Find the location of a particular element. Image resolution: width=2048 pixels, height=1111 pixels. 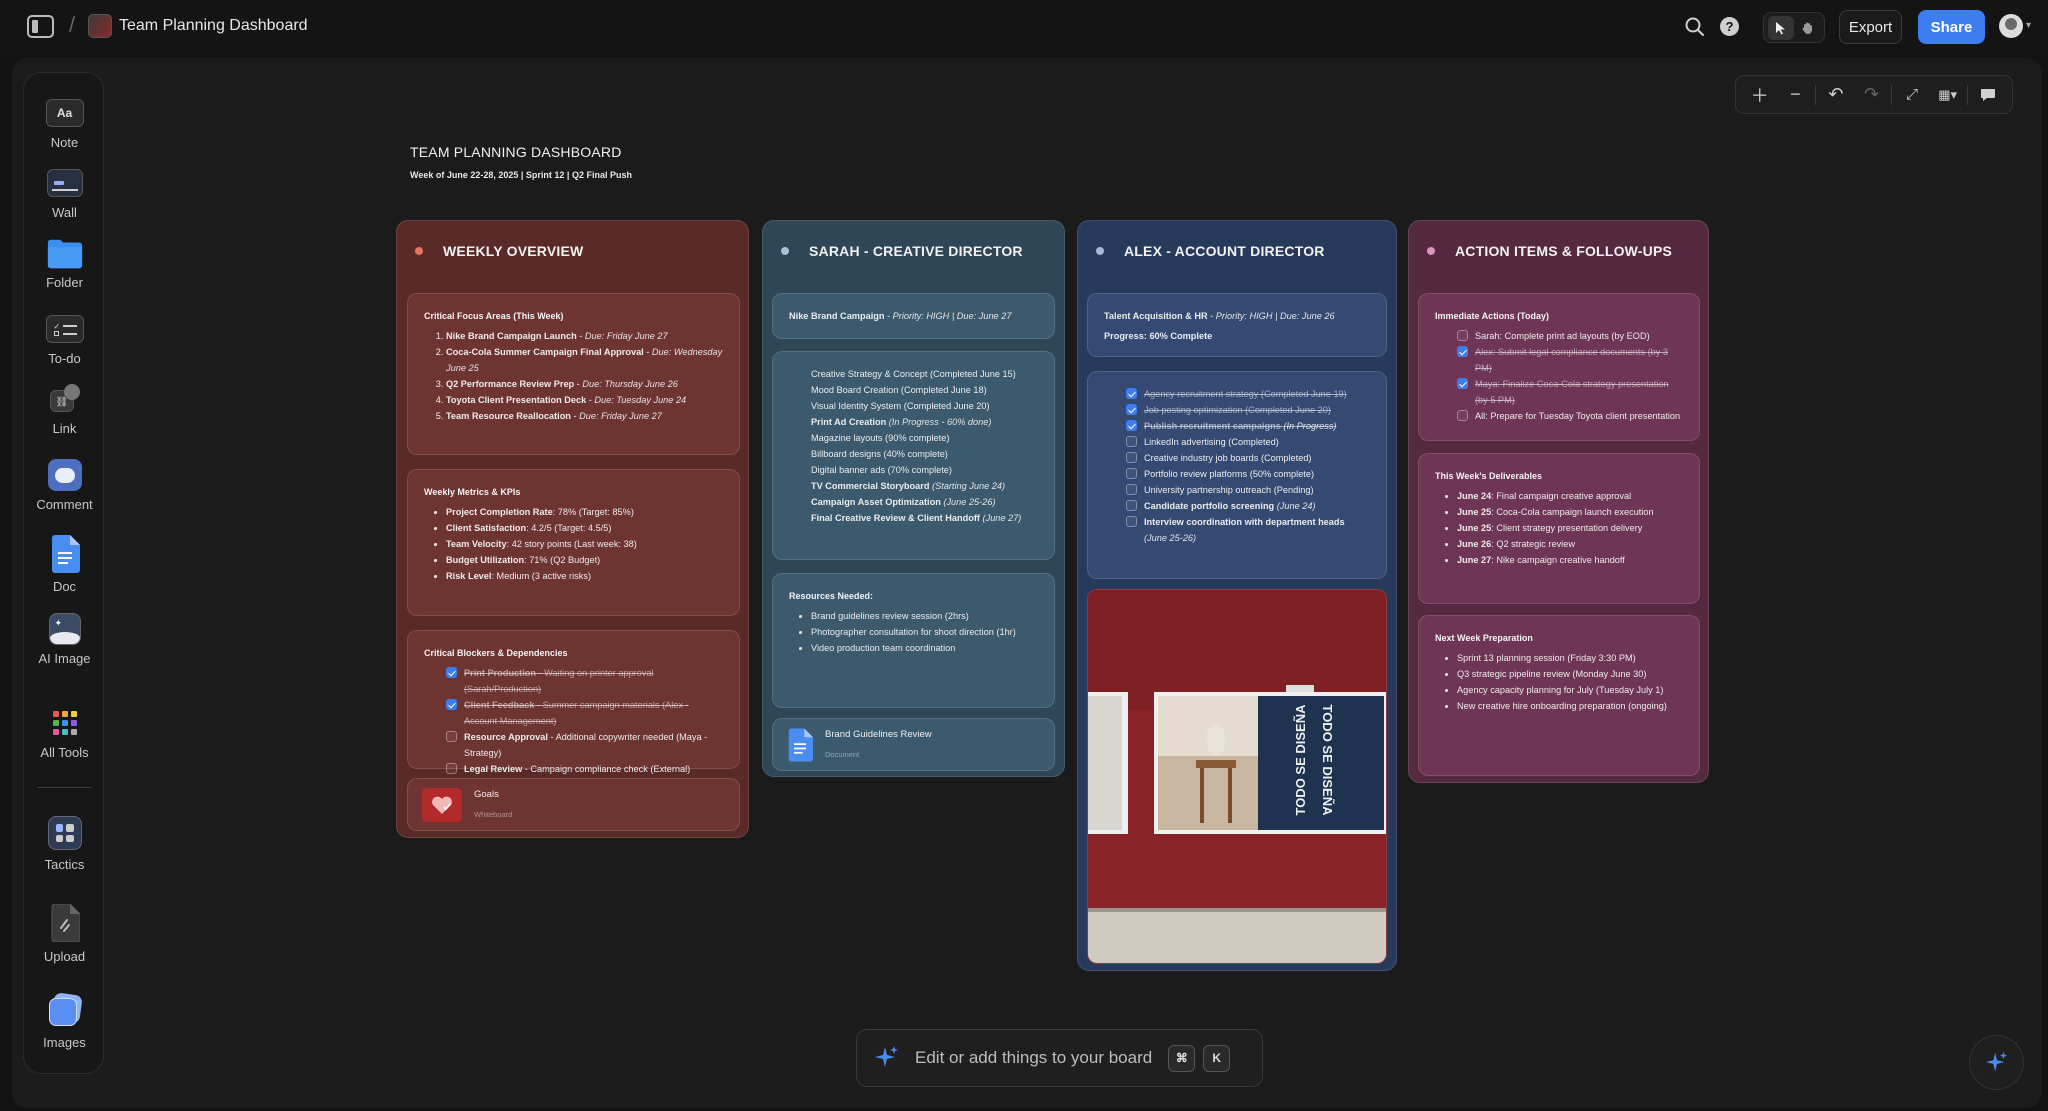

sidebar-item-comment: Comment is located at coordinates (64, 485).